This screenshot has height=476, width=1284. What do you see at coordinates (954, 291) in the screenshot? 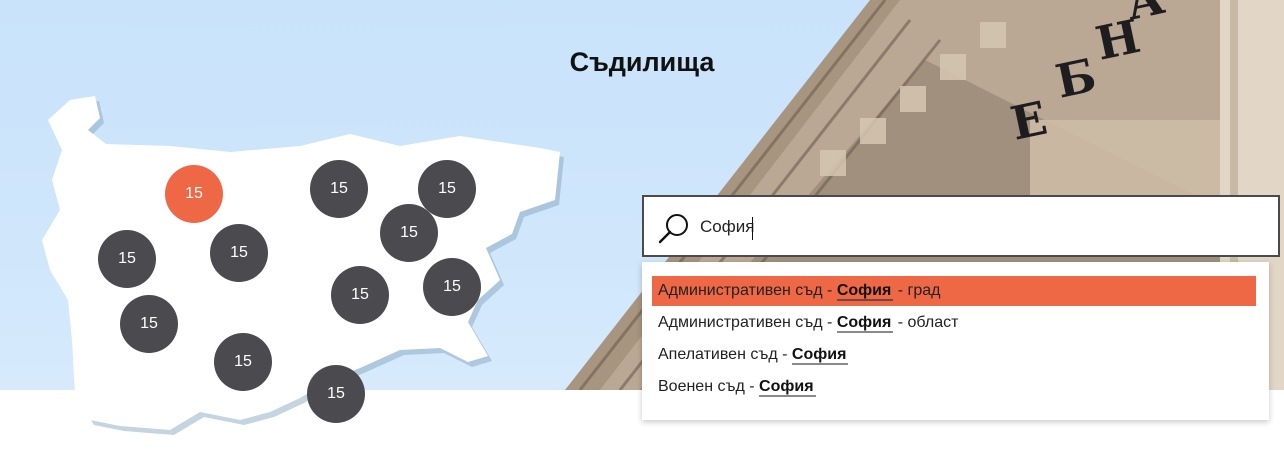
I see `suggestion-item: Административен съд - София - град` at bounding box center [954, 291].